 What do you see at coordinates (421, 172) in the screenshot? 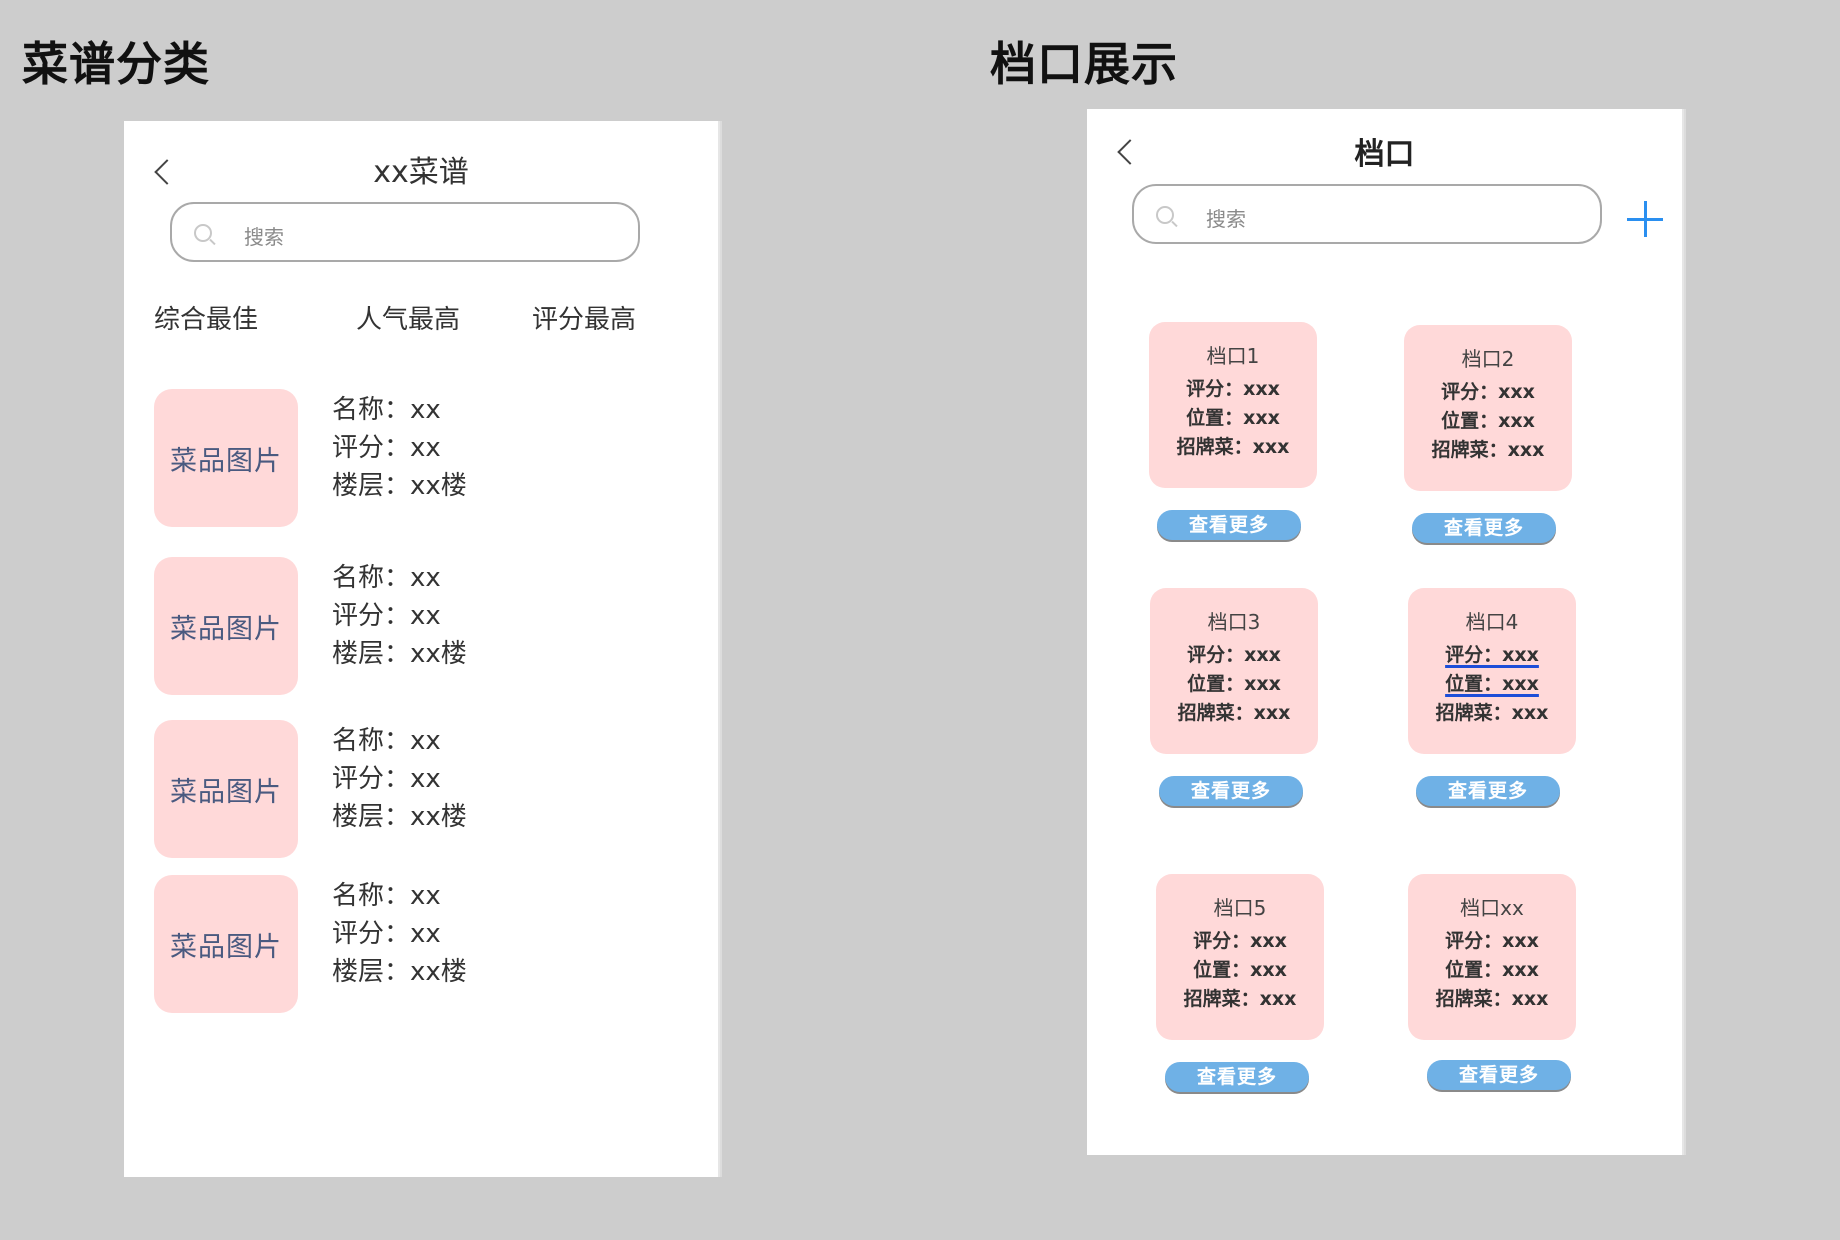
I see `page-title: xx菜谱` at bounding box center [421, 172].